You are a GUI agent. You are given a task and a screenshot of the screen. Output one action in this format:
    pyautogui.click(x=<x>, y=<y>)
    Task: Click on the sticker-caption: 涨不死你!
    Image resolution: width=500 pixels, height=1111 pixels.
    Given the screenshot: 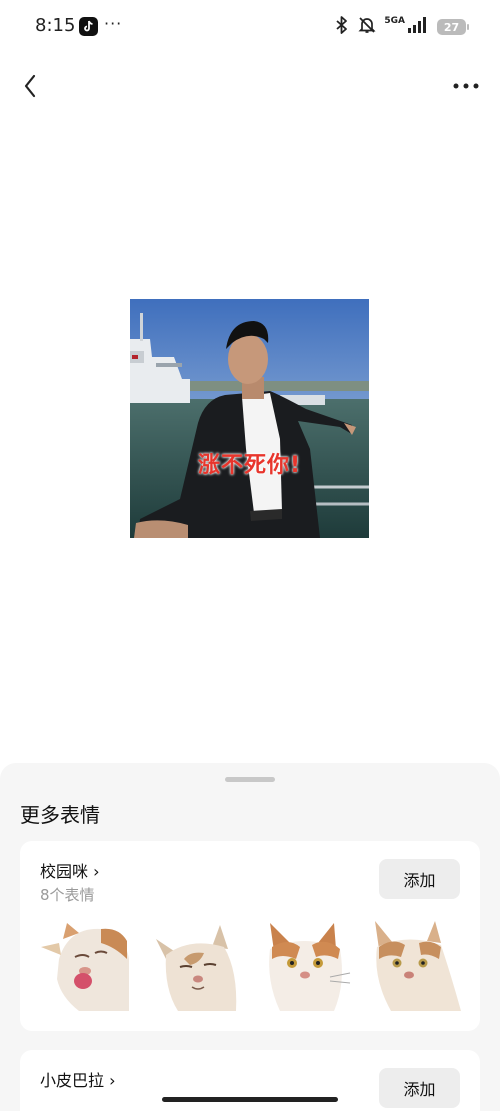 What is the action you would take?
    pyautogui.click(x=249, y=465)
    